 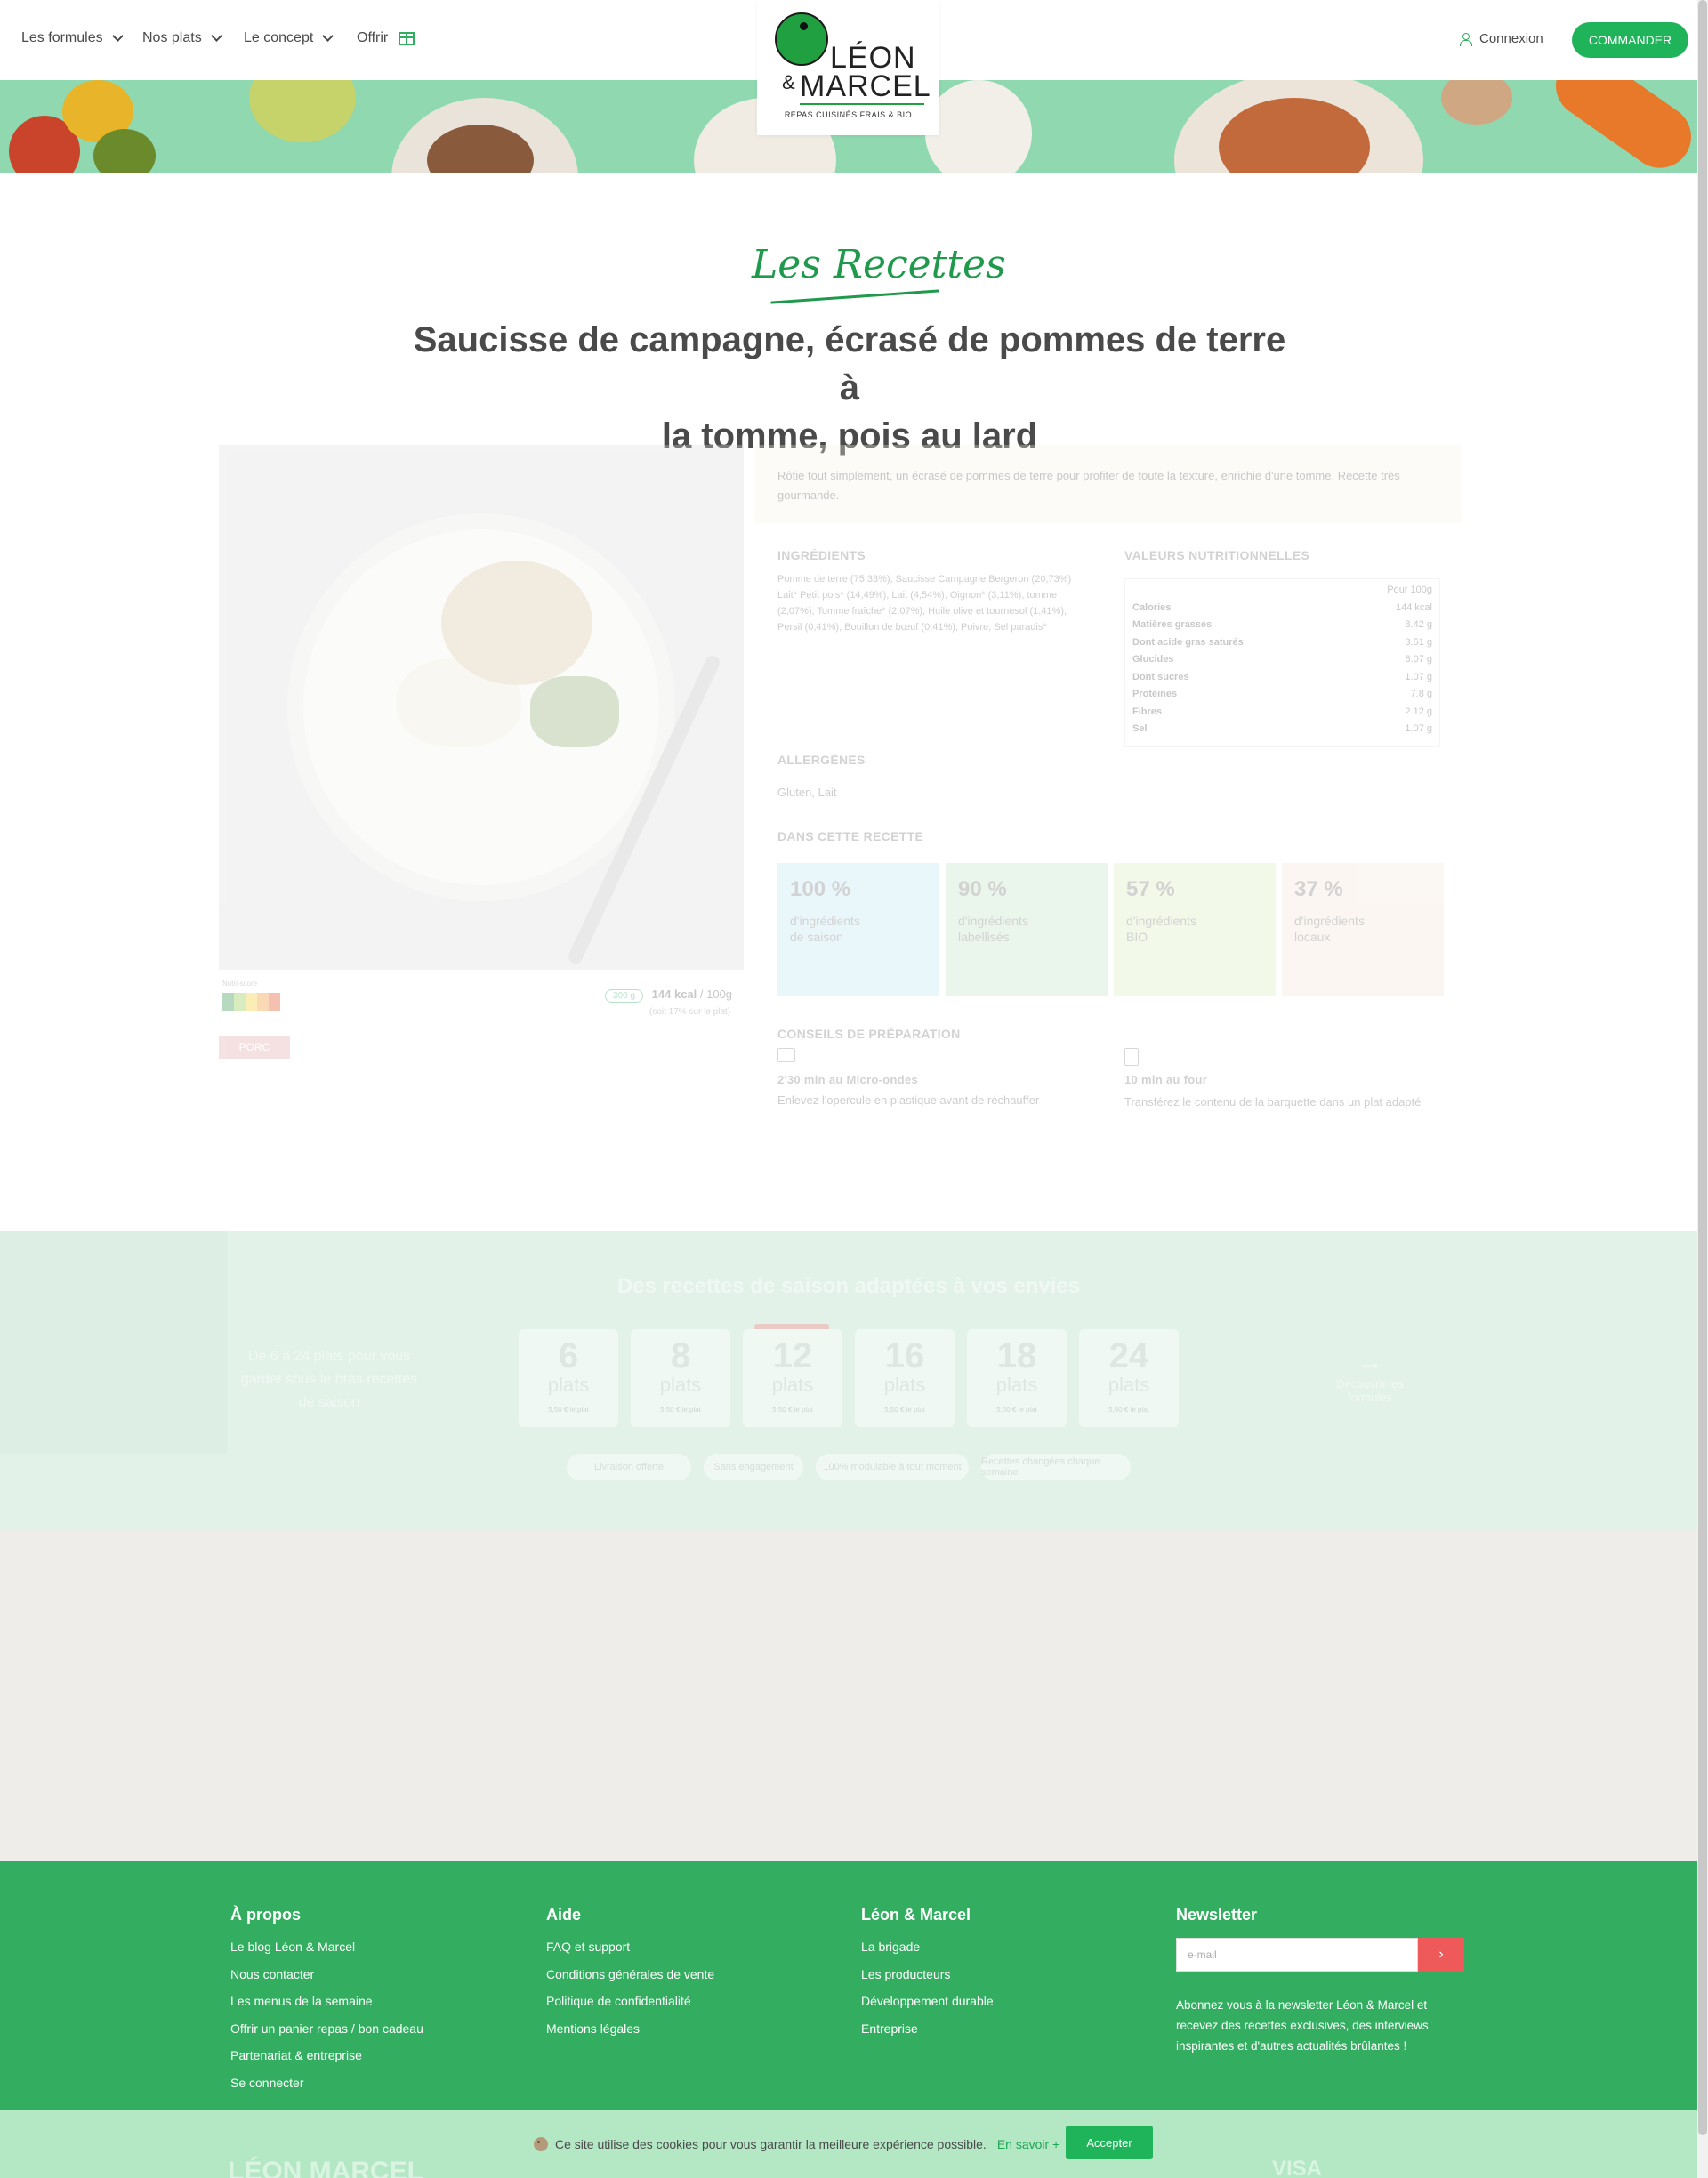 I want to click on nav-offrir: Offrir, so click(x=386, y=38).